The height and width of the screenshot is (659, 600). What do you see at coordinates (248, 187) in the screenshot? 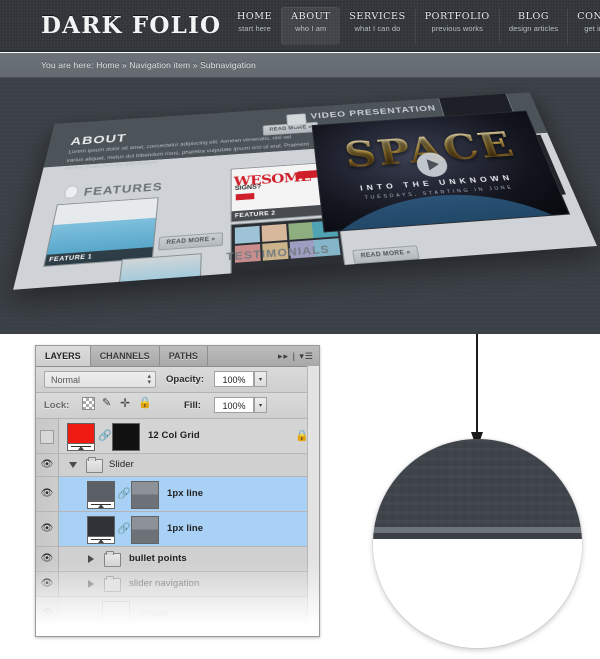
I see `wesome-subtitle: SIGNS?` at bounding box center [248, 187].